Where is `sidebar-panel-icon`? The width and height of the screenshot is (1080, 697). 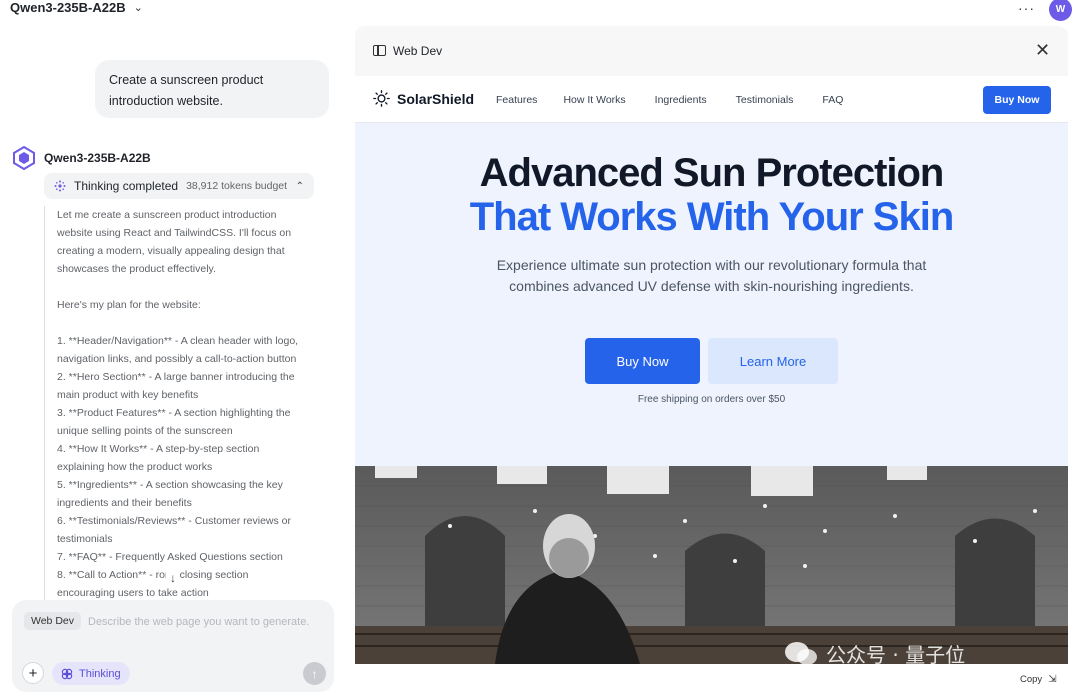 sidebar-panel-icon is located at coordinates (379, 50).